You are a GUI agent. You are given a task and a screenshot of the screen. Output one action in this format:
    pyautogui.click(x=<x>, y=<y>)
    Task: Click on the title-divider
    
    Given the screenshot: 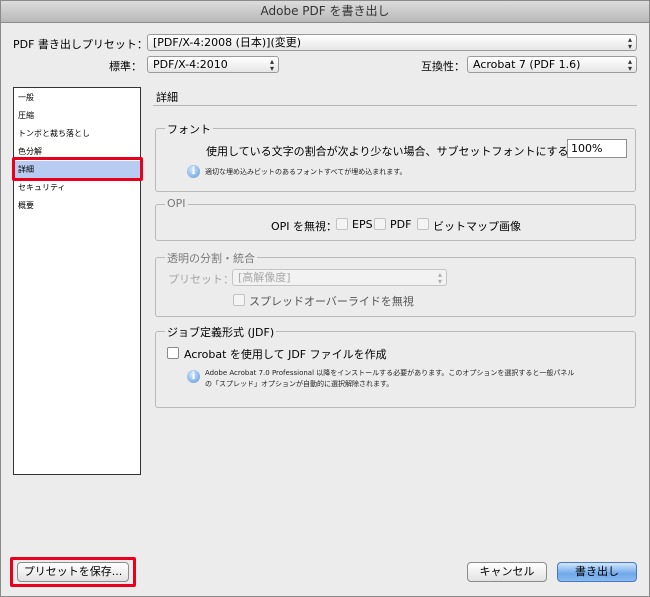 What is the action you would take?
    pyautogui.click(x=395, y=105)
    